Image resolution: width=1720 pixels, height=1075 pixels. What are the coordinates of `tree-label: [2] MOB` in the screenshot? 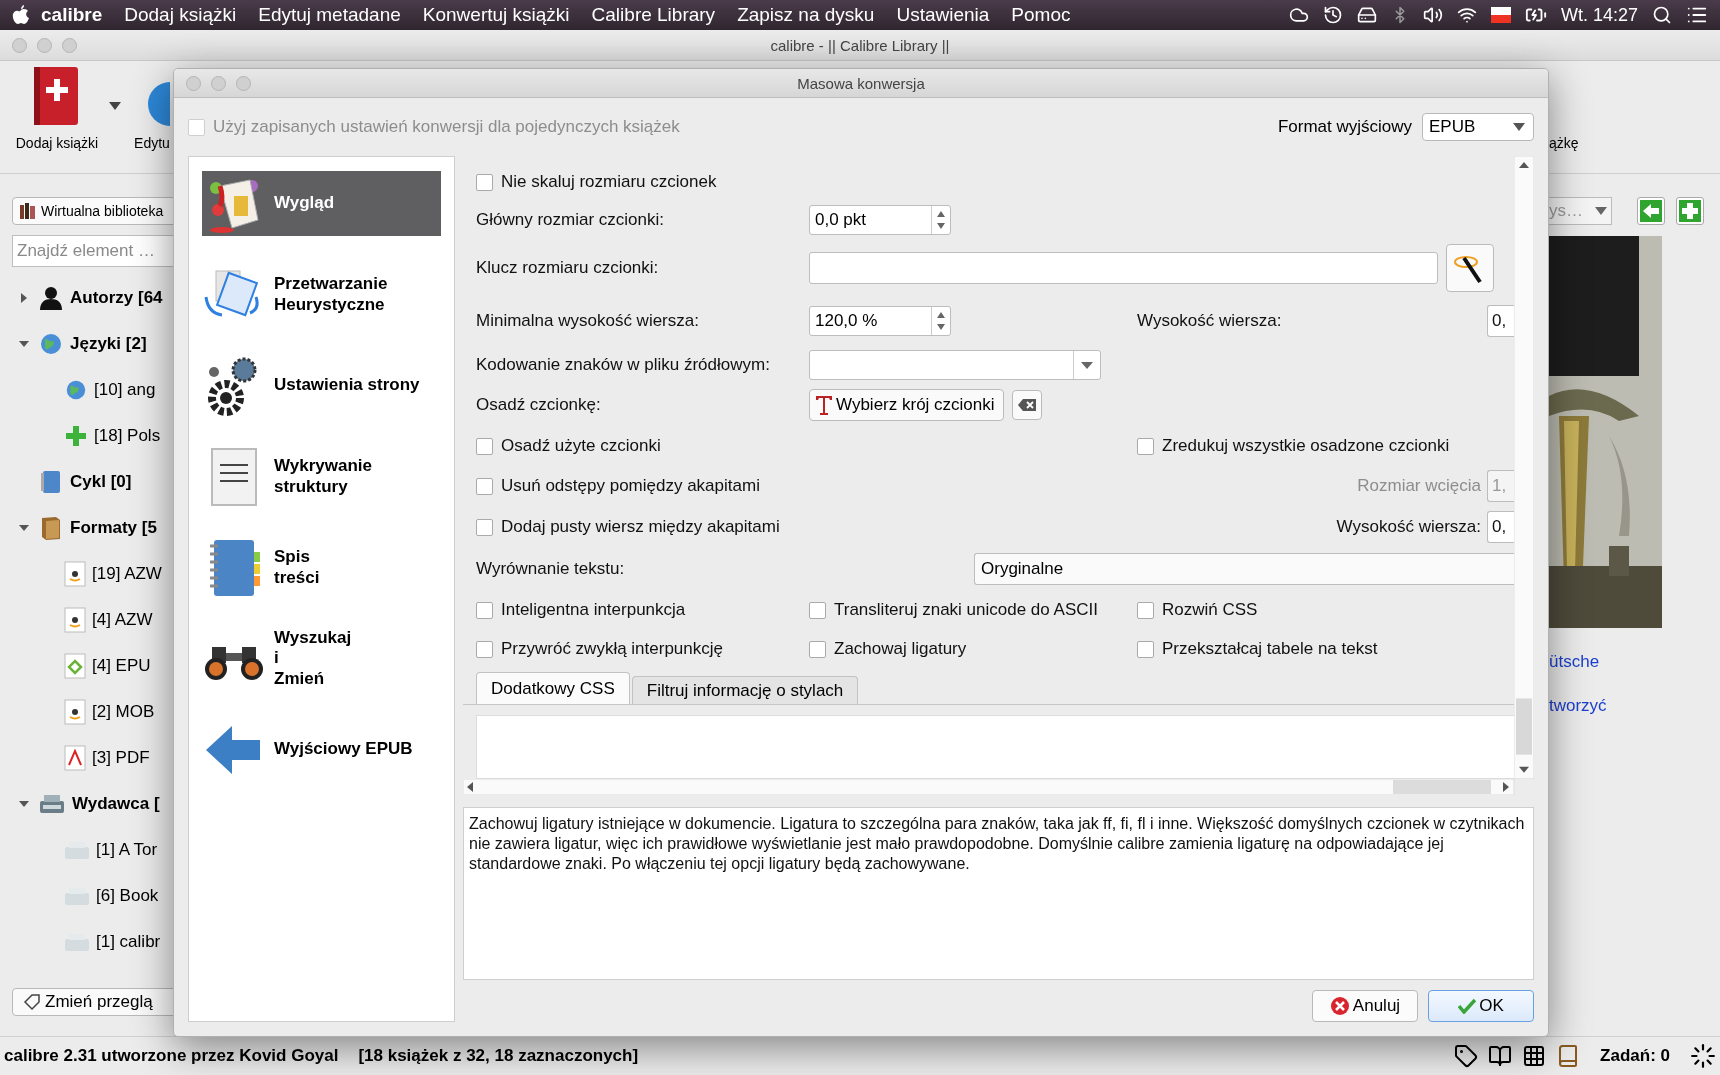 It's located at (123, 712).